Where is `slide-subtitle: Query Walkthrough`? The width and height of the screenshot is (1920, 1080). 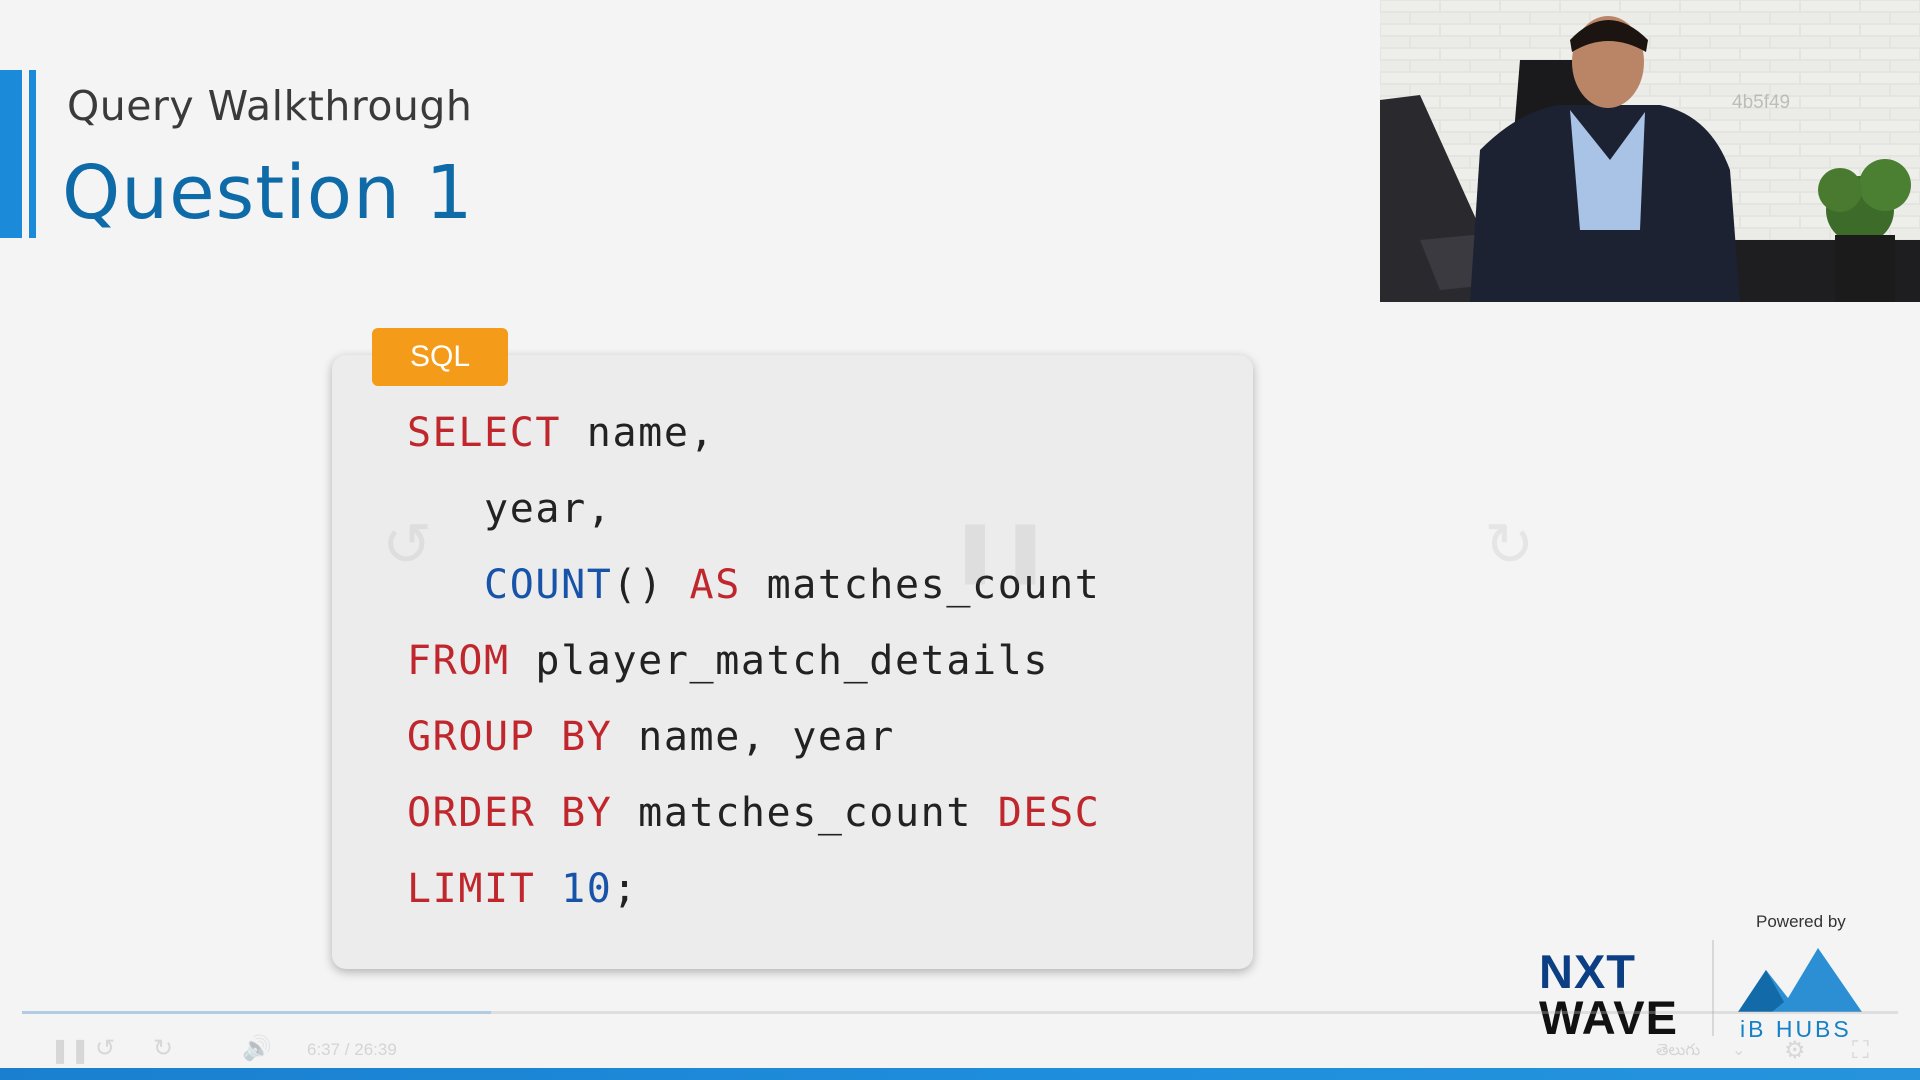
slide-subtitle: Query Walkthrough is located at coordinates (270, 106).